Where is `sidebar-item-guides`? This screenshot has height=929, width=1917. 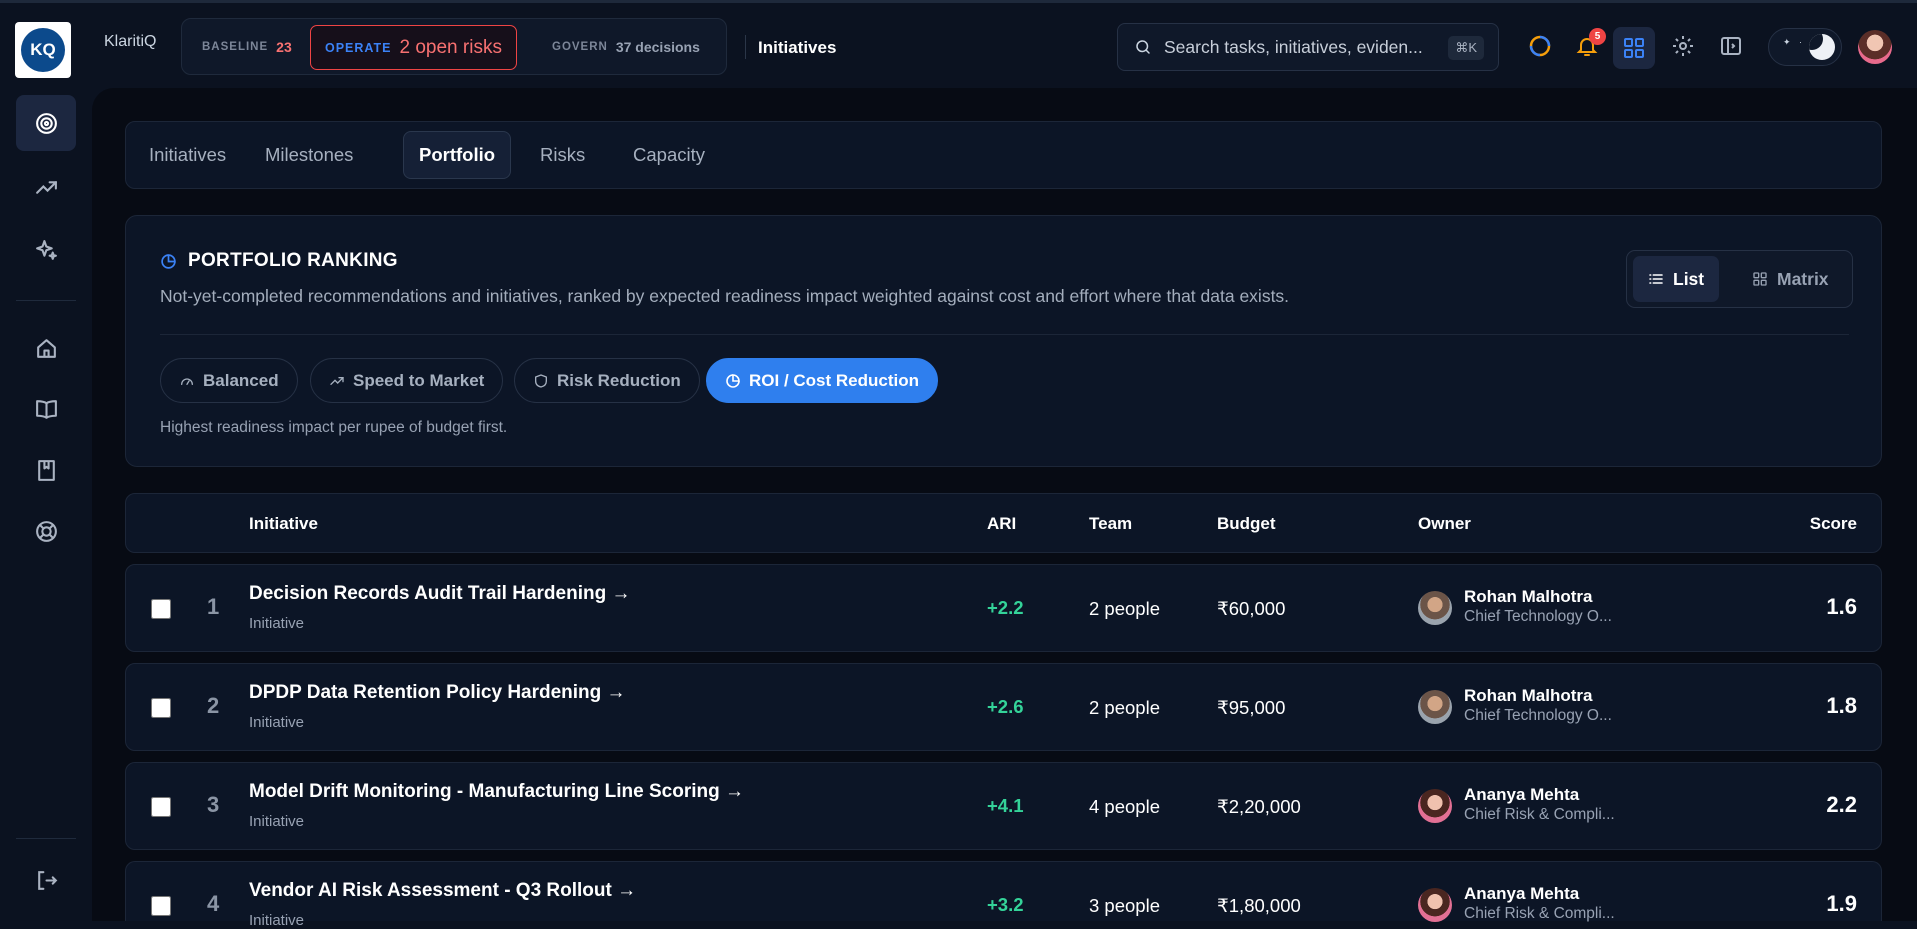 sidebar-item-guides is located at coordinates (46, 470).